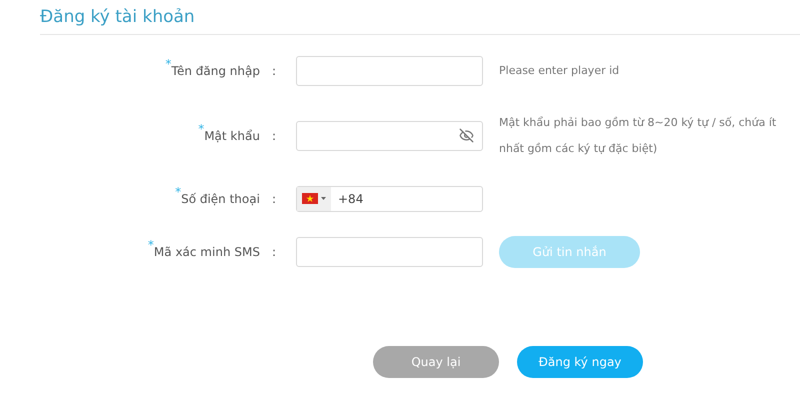 The height and width of the screenshot is (400, 800). Describe the element at coordinates (389, 199) in the screenshot. I see `phone-input: +84` at that location.